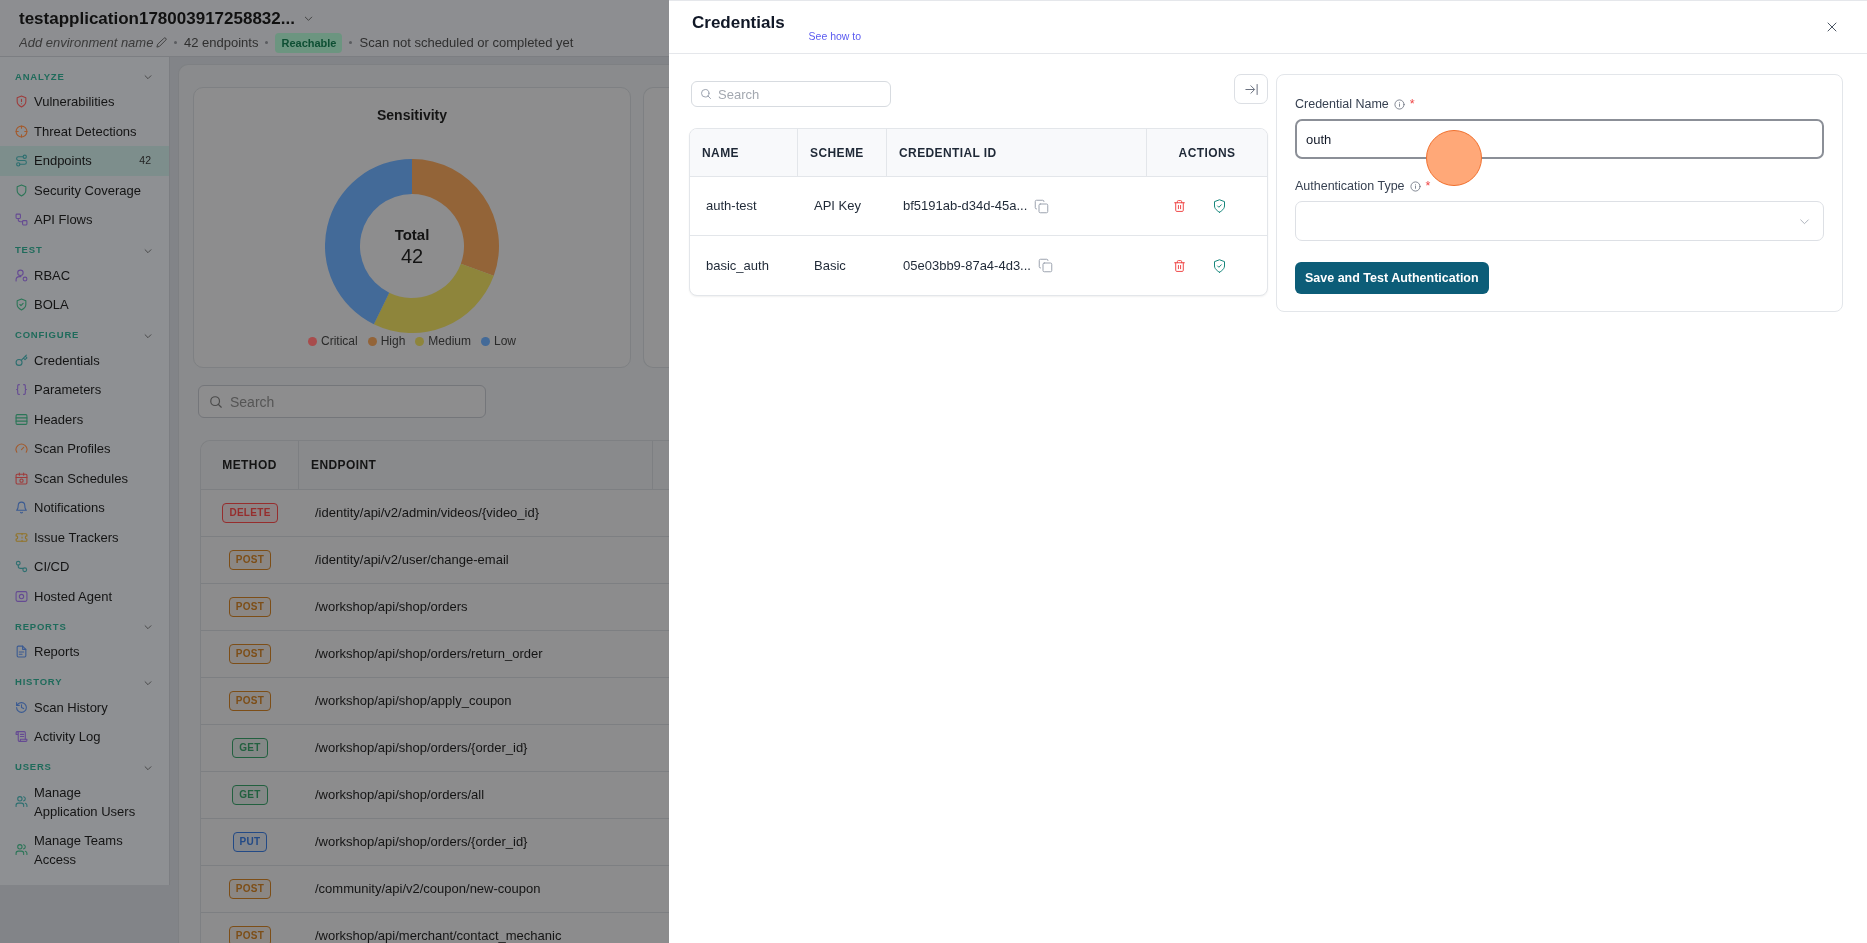 The height and width of the screenshot is (943, 1867). I want to click on arrow-to-line-icon, so click(1251, 89).